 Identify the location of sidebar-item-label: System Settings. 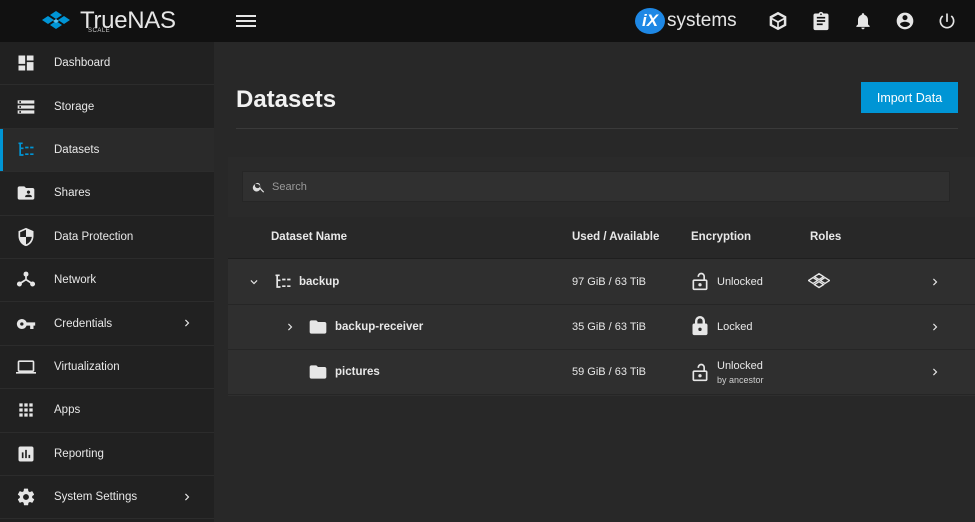
(96, 497).